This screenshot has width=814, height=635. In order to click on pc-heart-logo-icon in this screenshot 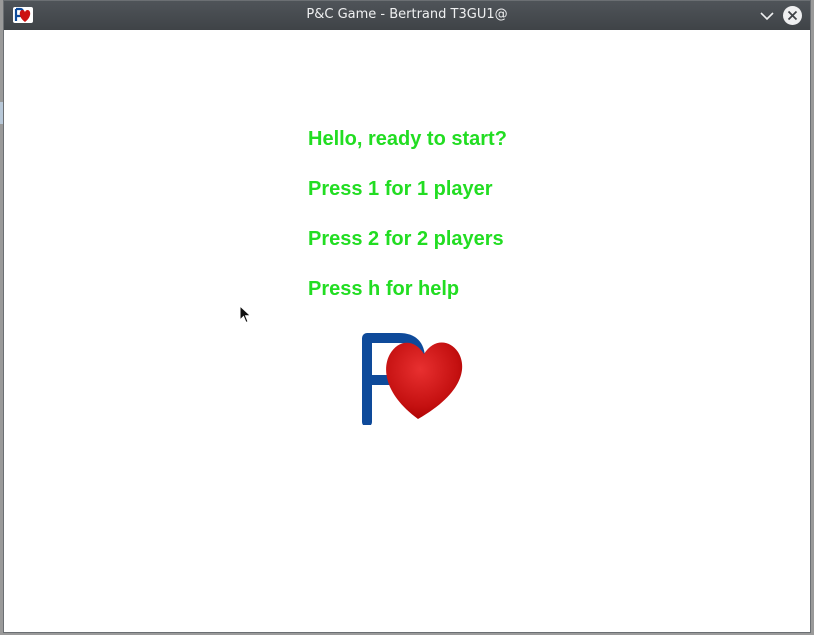, I will do `click(414, 378)`.